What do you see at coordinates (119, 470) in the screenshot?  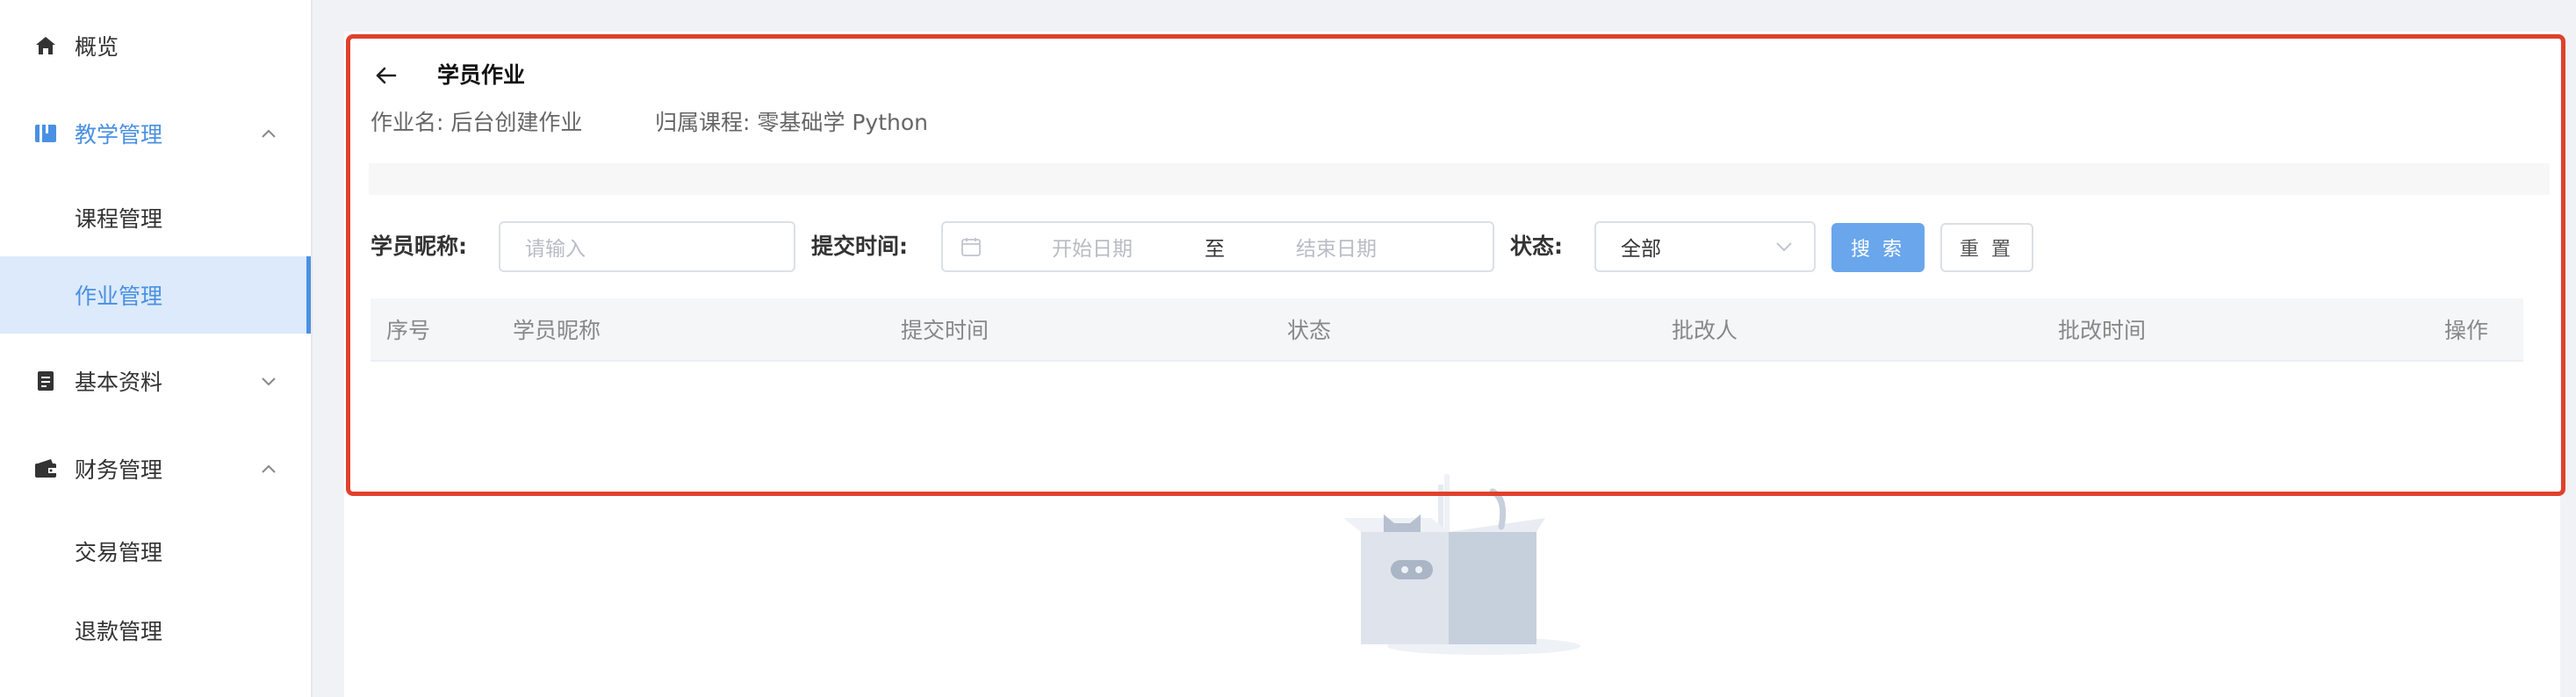 I see `sidebar-item-label: 财务管理` at bounding box center [119, 470].